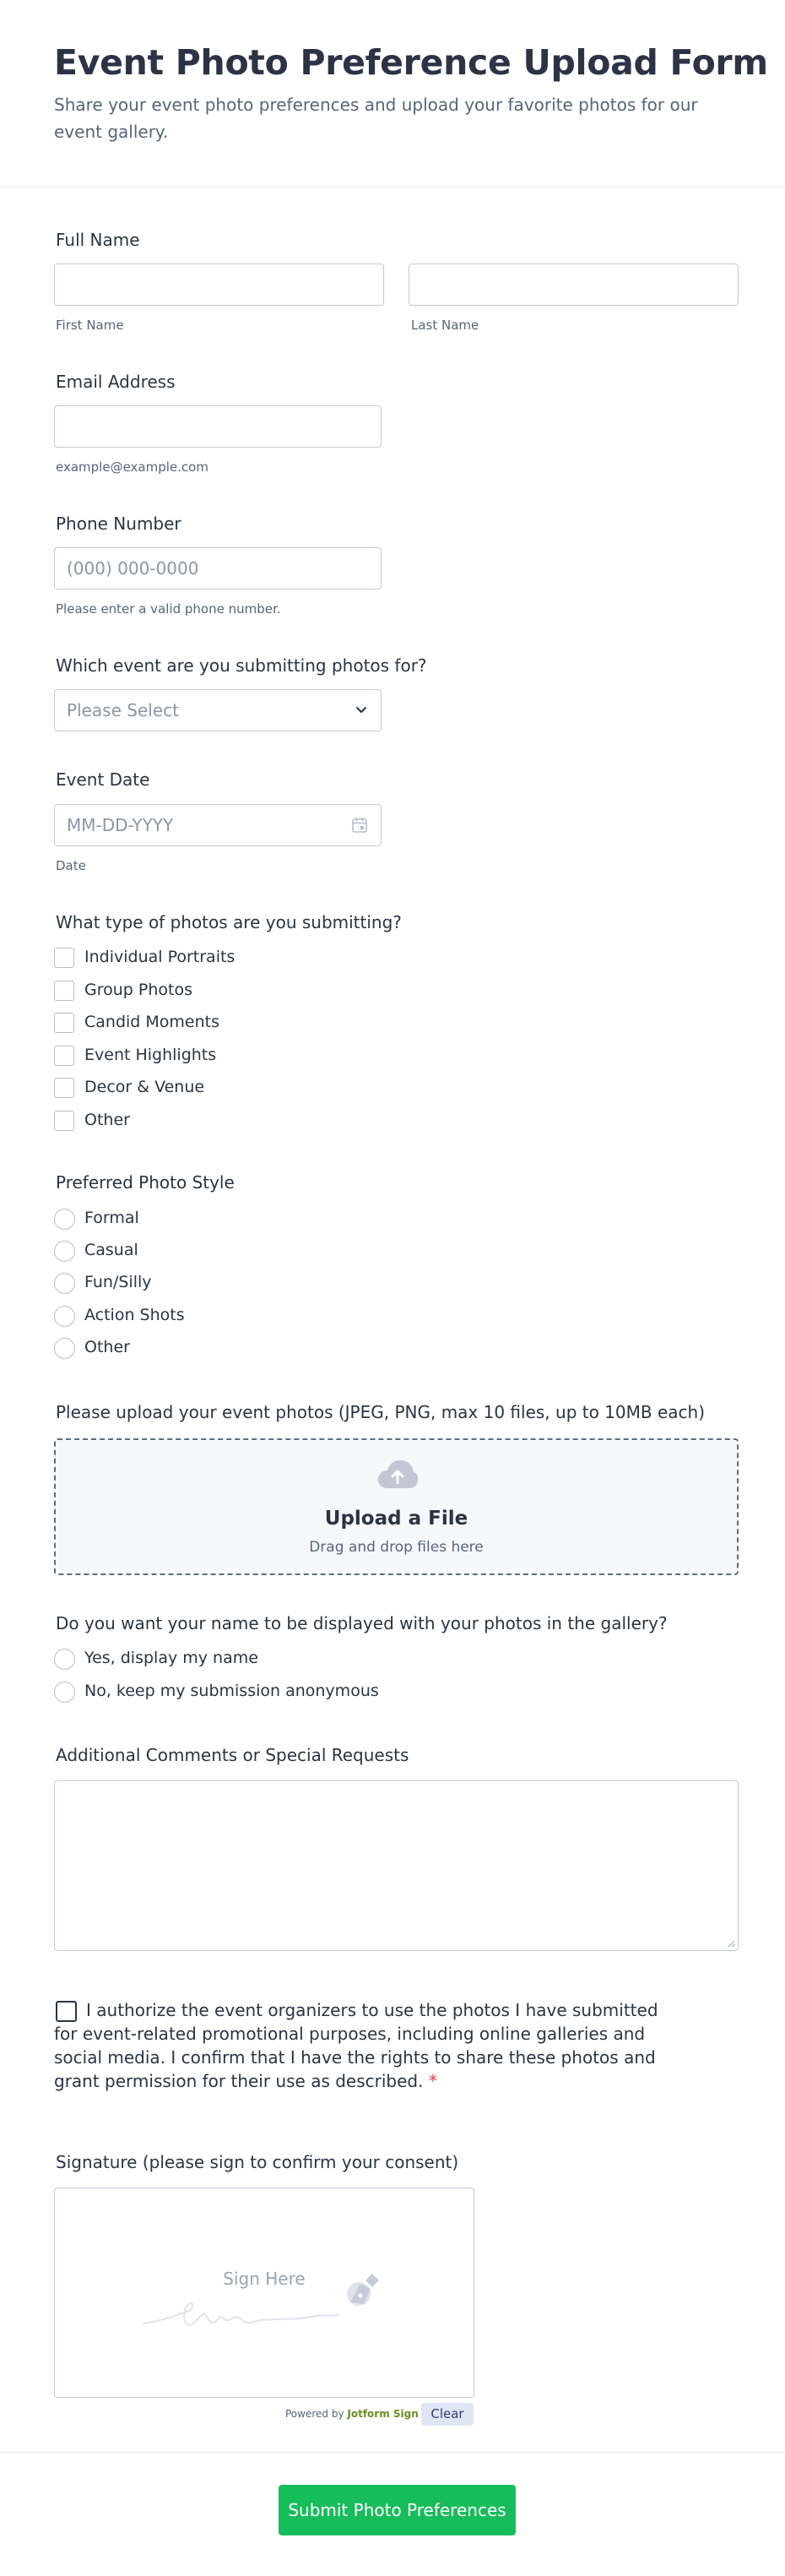 The height and width of the screenshot is (2576, 785). What do you see at coordinates (574, 285) in the screenshot?
I see `last-name-input` at bounding box center [574, 285].